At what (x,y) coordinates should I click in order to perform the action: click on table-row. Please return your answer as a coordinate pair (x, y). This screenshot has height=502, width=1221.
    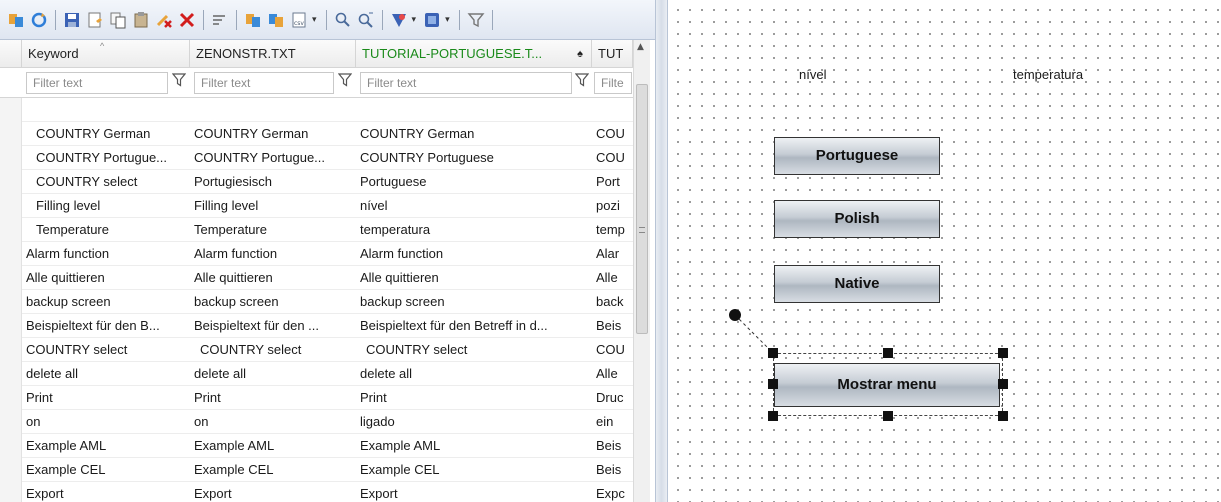
    Looking at the image, I should click on (325, 110).